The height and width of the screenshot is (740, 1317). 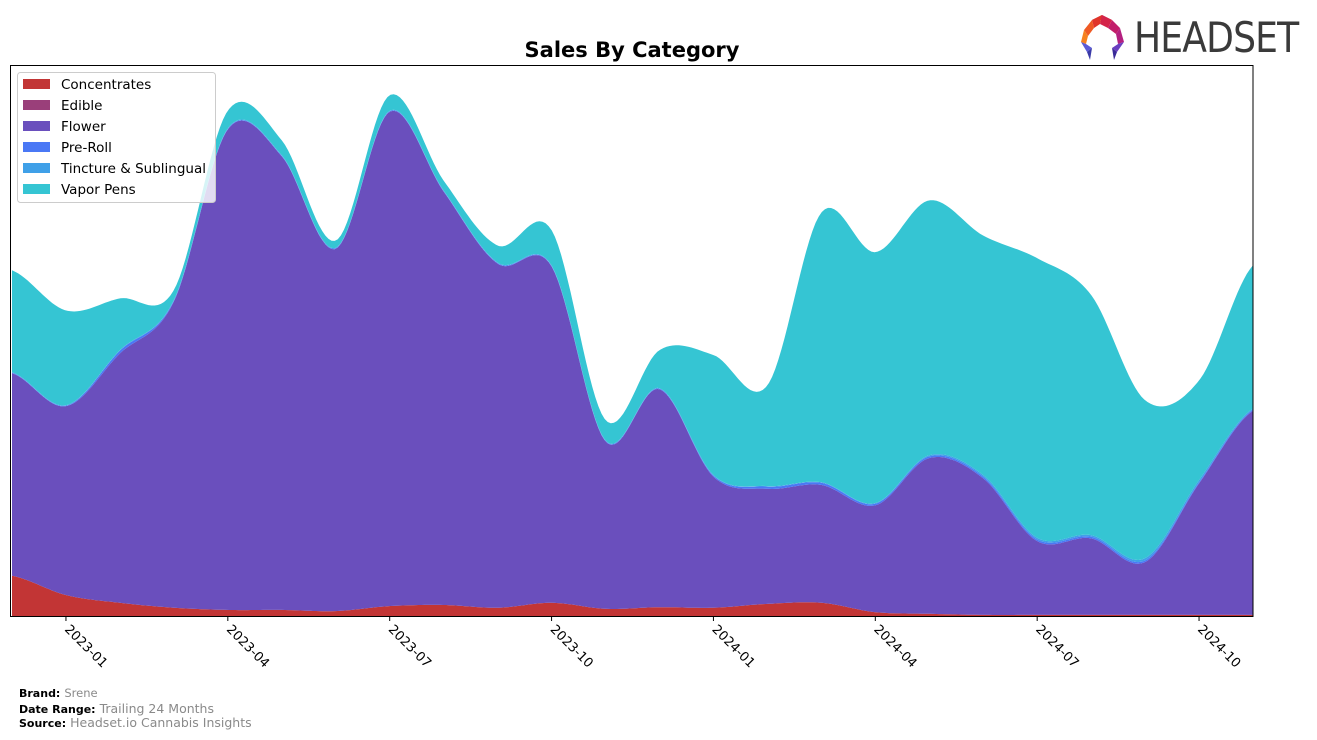 What do you see at coordinates (1216, 37) in the screenshot?
I see `headset-logo-text: HEADSET` at bounding box center [1216, 37].